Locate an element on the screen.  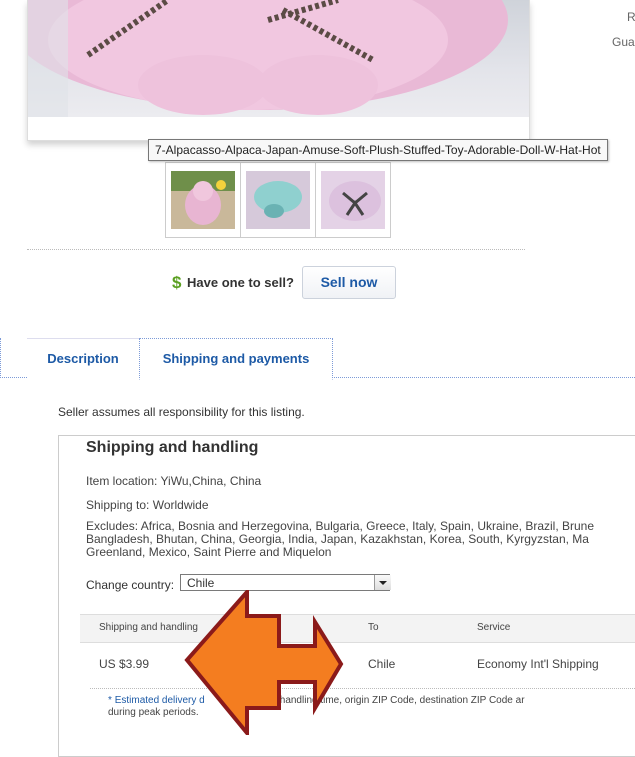
tabs-left-edge is located at coordinates (0, 358).